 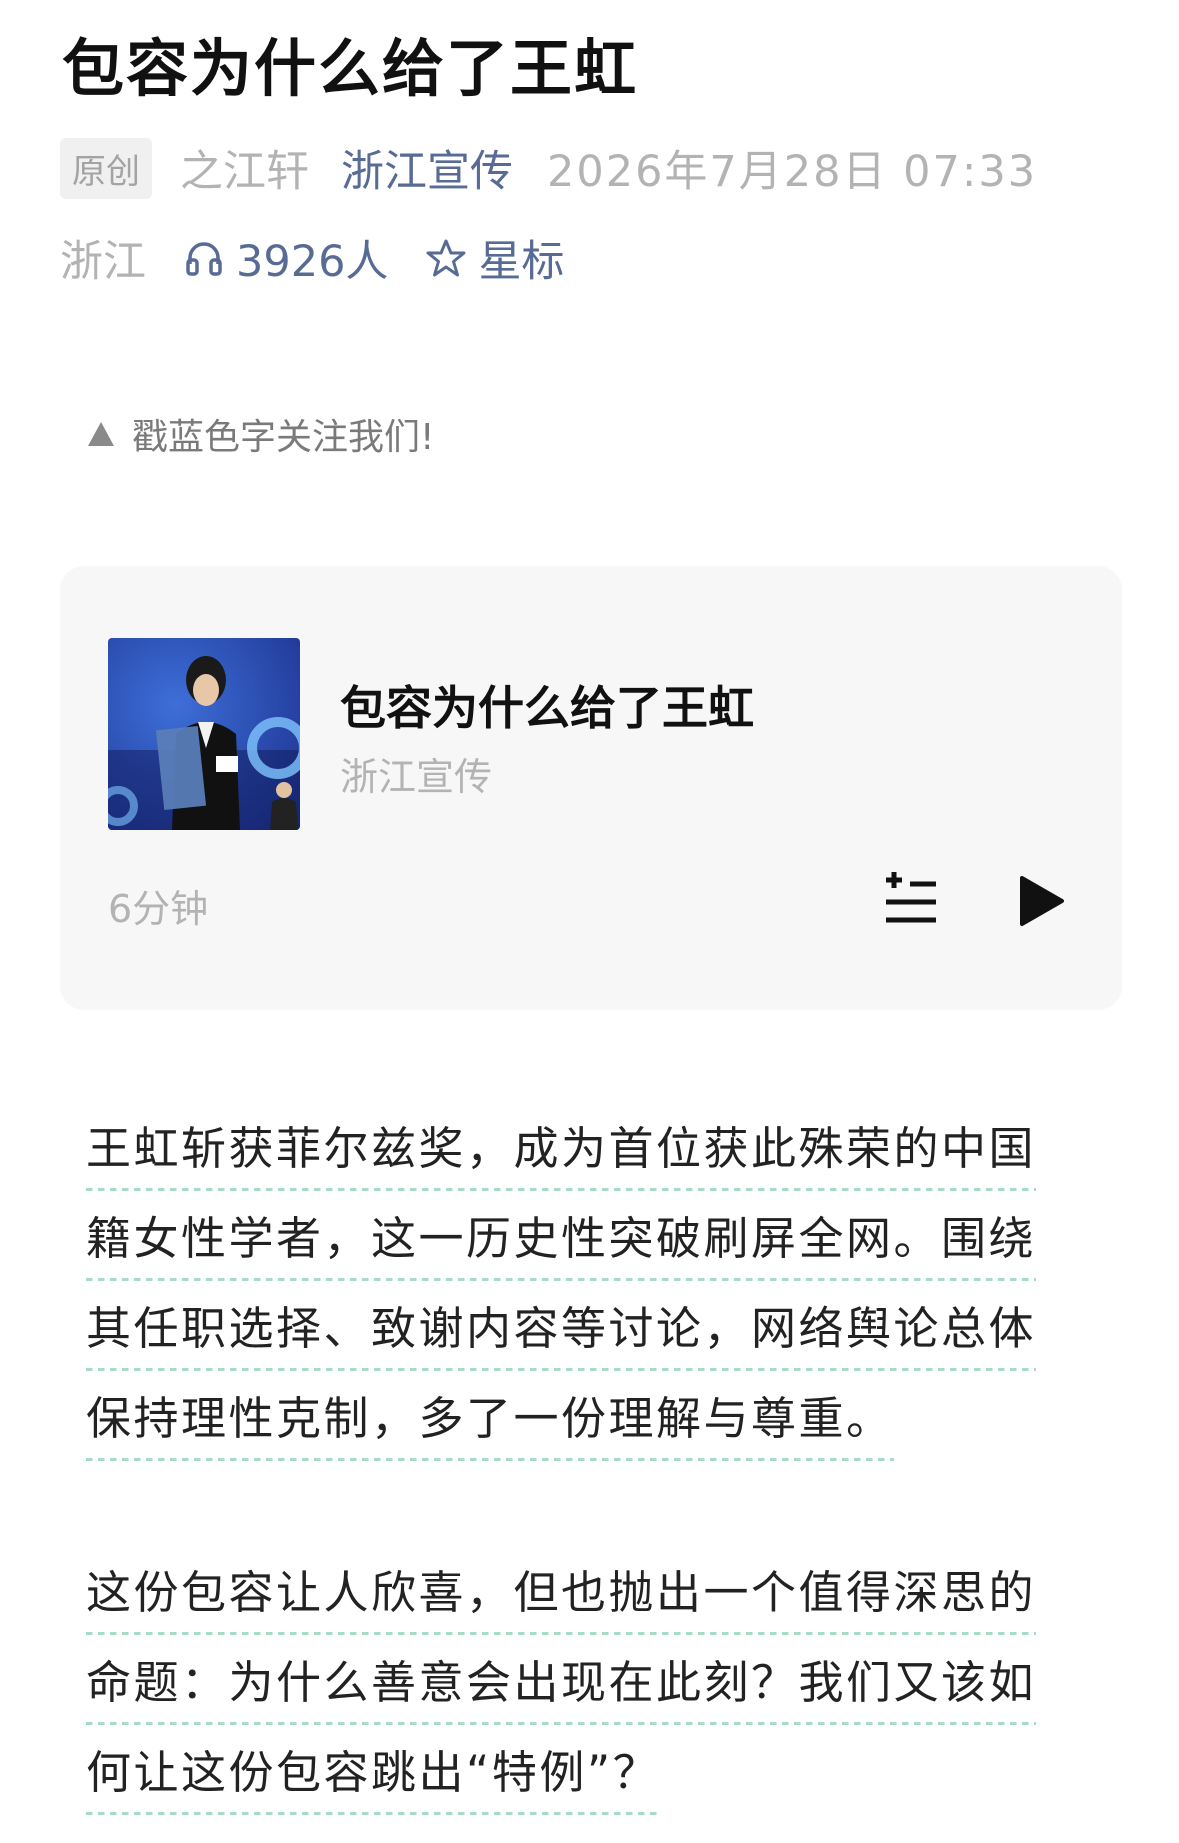 I want to click on audio-source: 浙江宣传, so click(x=416, y=777).